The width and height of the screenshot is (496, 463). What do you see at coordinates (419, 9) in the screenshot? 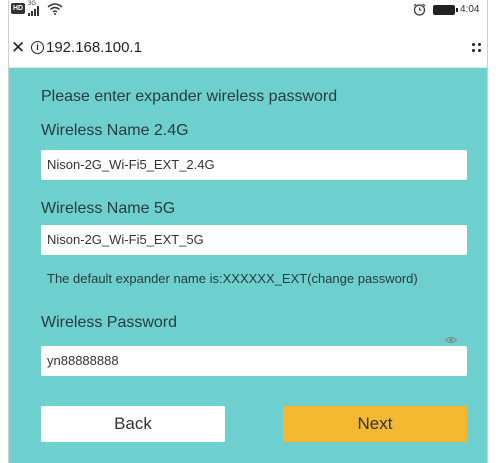
I see `alarm-icon` at bounding box center [419, 9].